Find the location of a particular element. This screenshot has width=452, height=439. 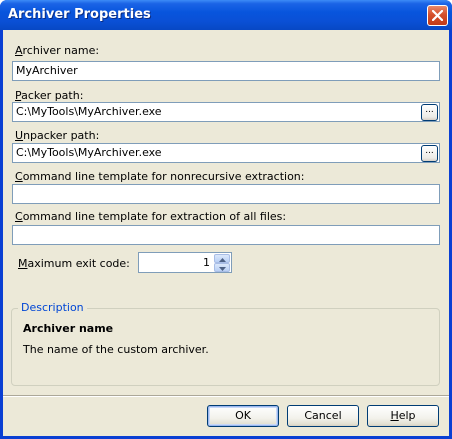

cancel-button: Cancel is located at coordinates (323, 416).